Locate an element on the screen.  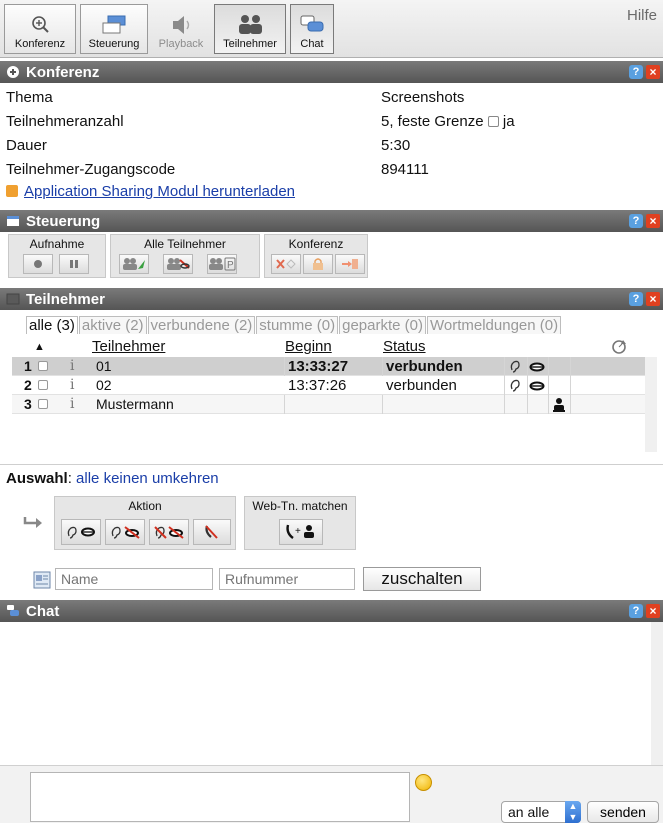
leave-conference-button is located at coordinates (350, 264).